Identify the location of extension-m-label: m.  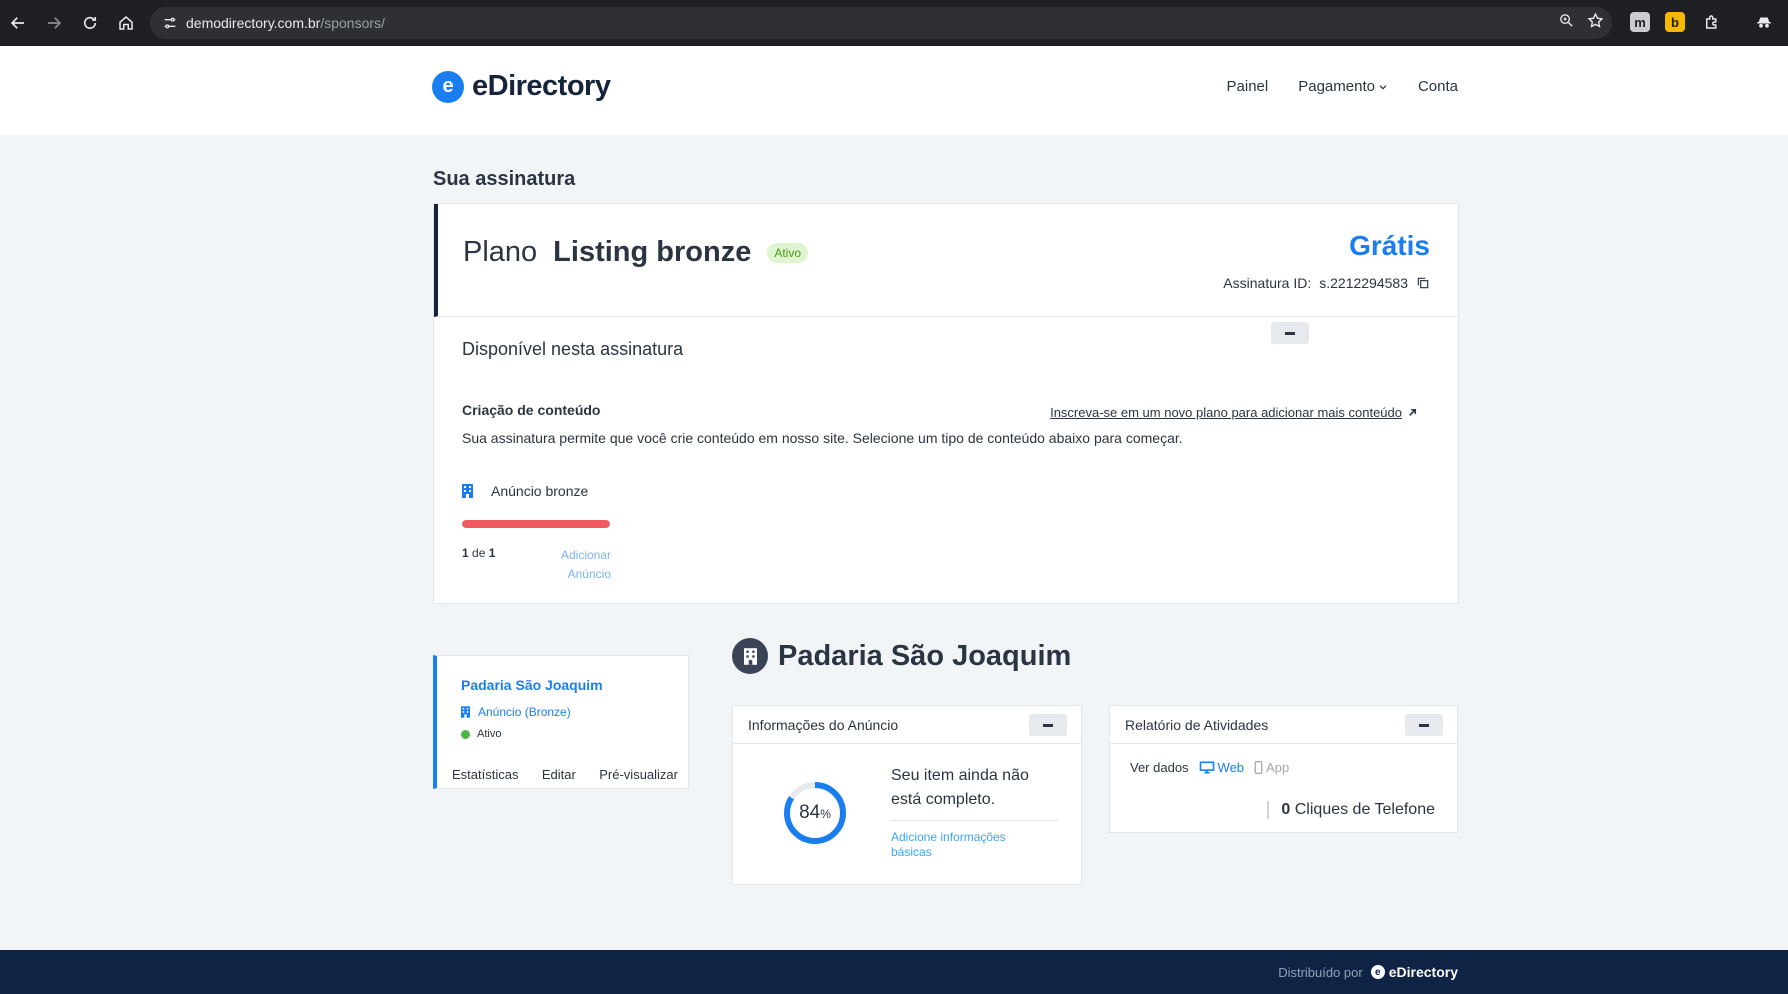
(1640, 22).